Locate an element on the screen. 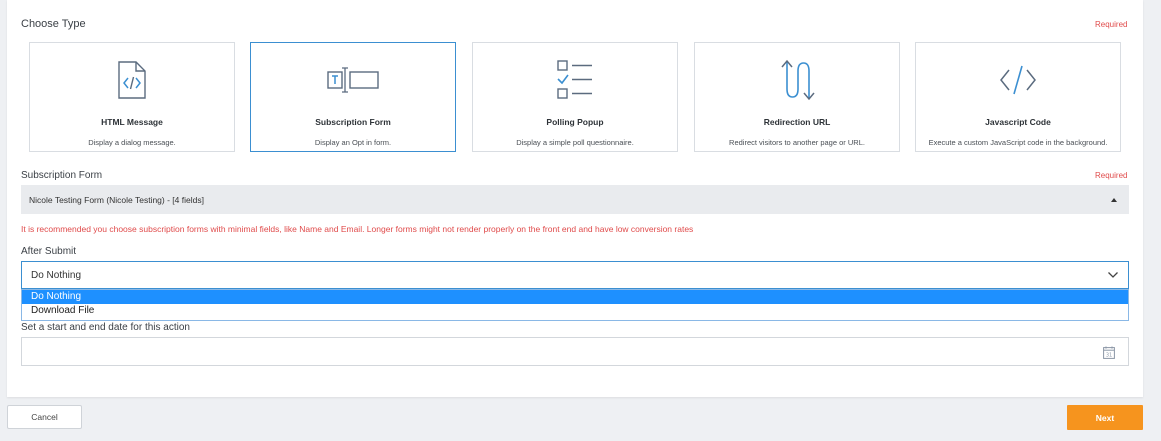 This screenshot has width=1161, height=441. choose-type-label: Choose Type is located at coordinates (53, 24).